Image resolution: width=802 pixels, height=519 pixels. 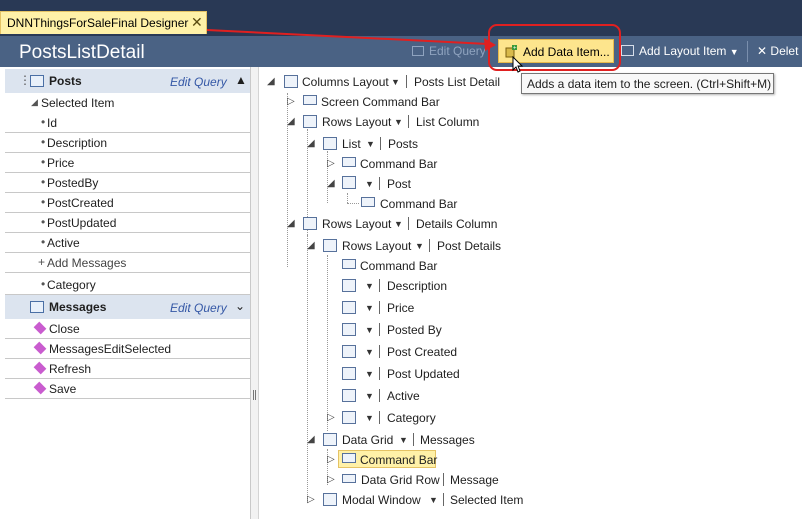 I want to click on field-item-id: • Id, so click(x=127, y=123).